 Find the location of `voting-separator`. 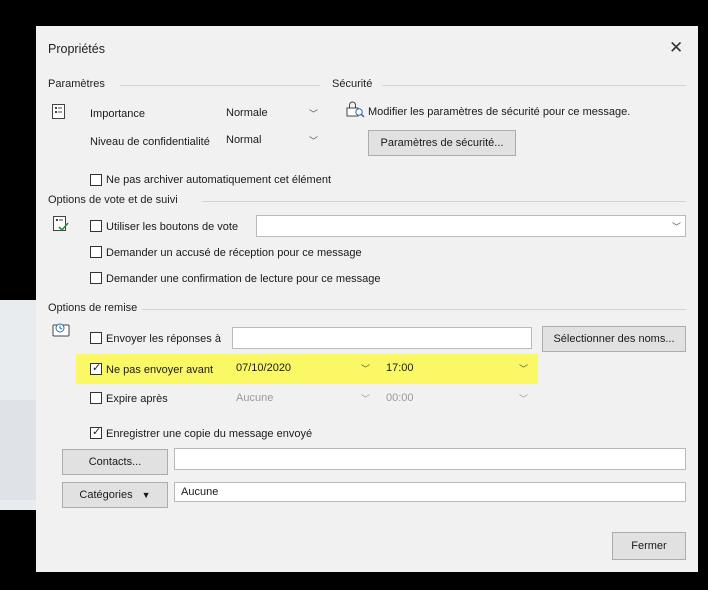

voting-separator is located at coordinates (444, 201).